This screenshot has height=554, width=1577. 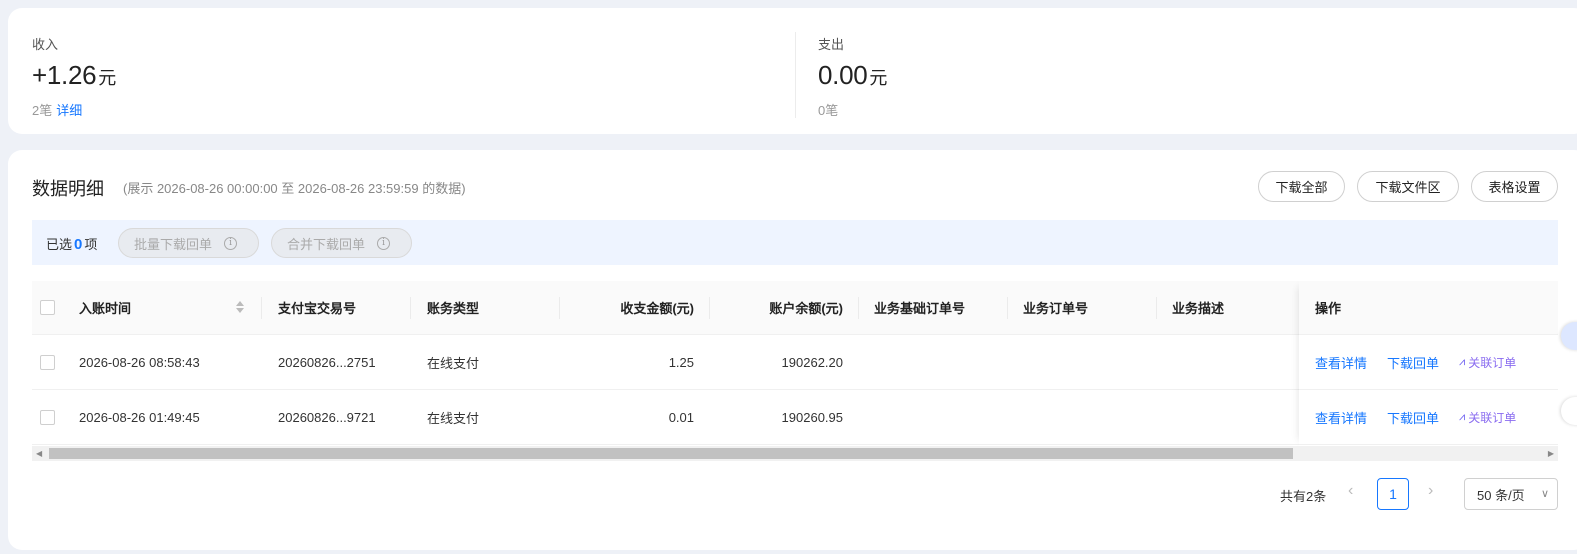 What do you see at coordinates (1544, 494) in the screenshot?
I see `chevron-down-icon: ∨` at bounding box center [1544, 494].